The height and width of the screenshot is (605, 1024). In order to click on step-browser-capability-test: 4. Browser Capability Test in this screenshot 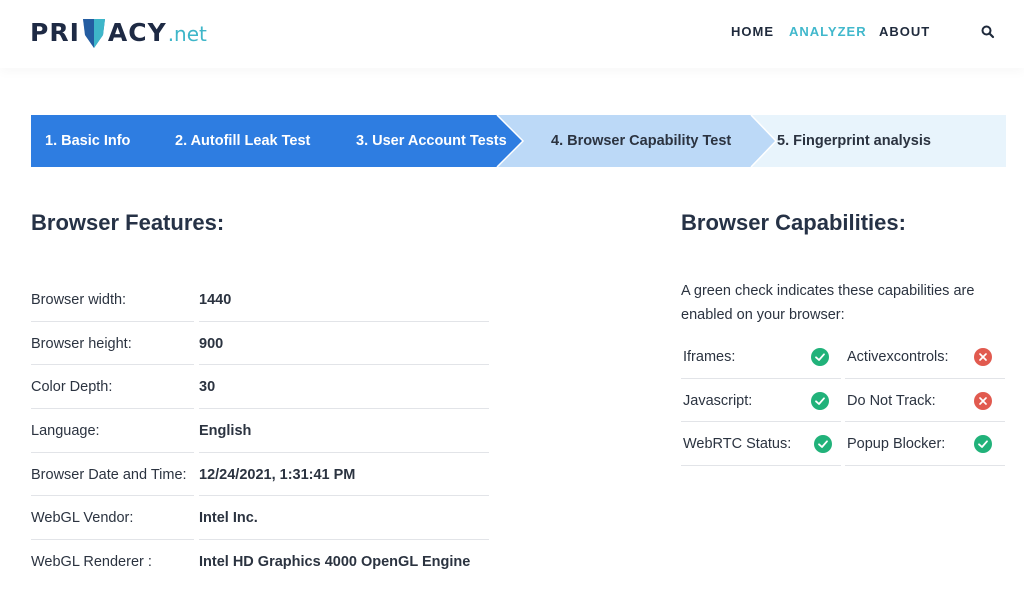, I will do `click(641, 141)`.